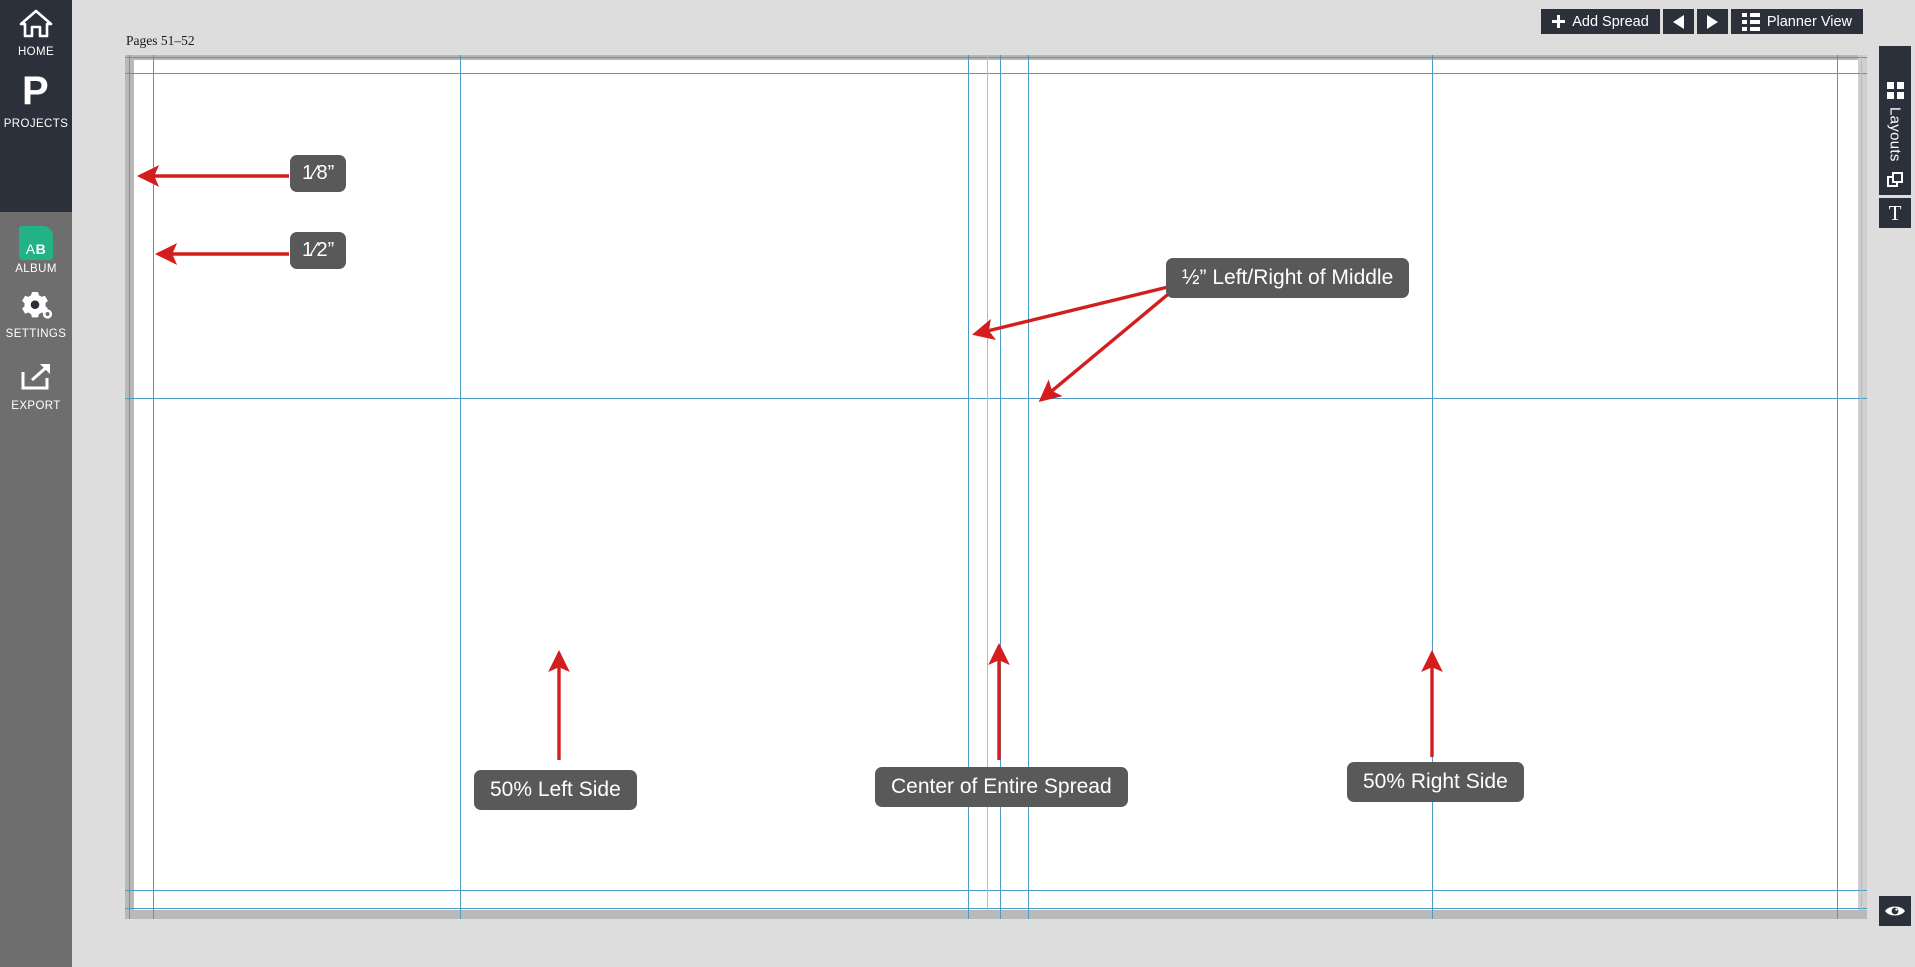 The height and width of the screenshot is (967, 1915). I want to click on sidebar-item-album: AB ALBUM, so click(36, 250).